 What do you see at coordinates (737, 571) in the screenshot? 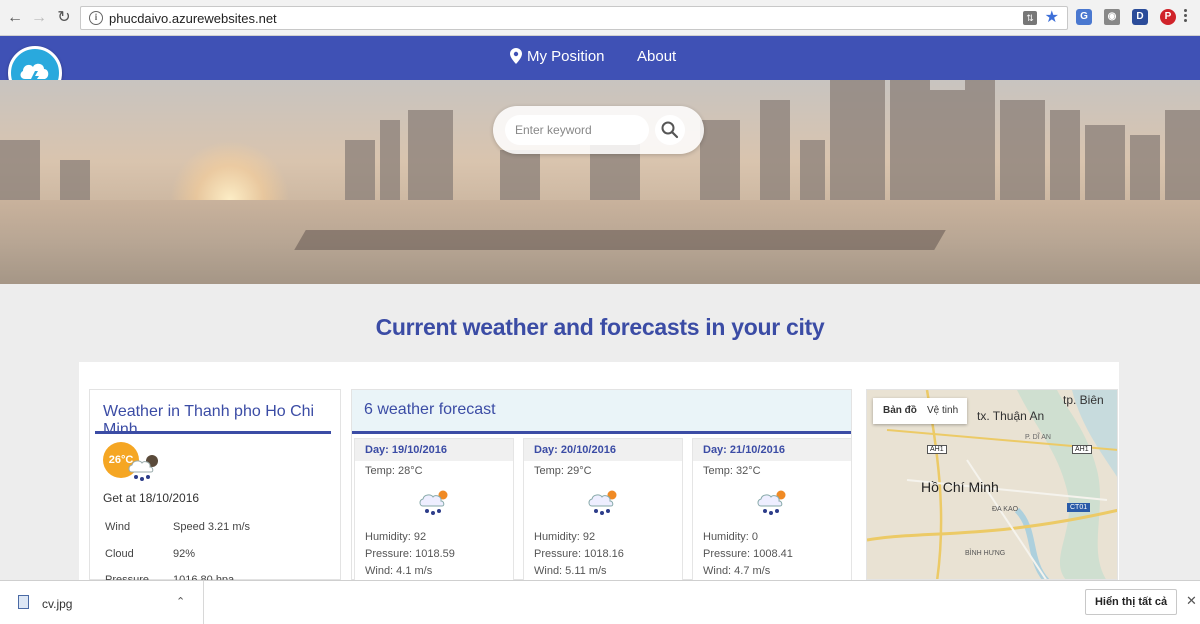
I see `forecast-wind: Wind: 4.7 m/s` at bounding box center [737, 571].